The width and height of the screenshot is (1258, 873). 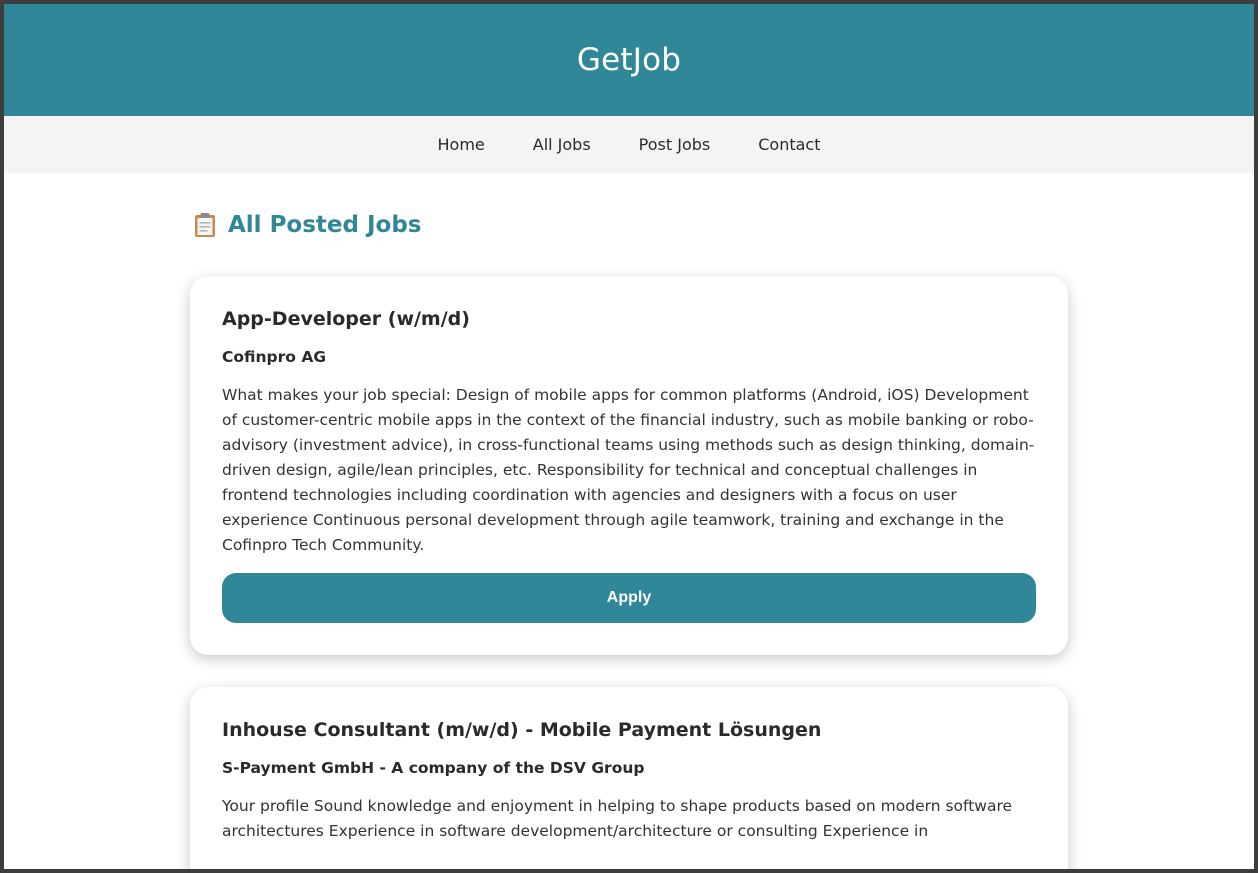 I want to click on site-header: GetJob, so click(x=629, y=60).